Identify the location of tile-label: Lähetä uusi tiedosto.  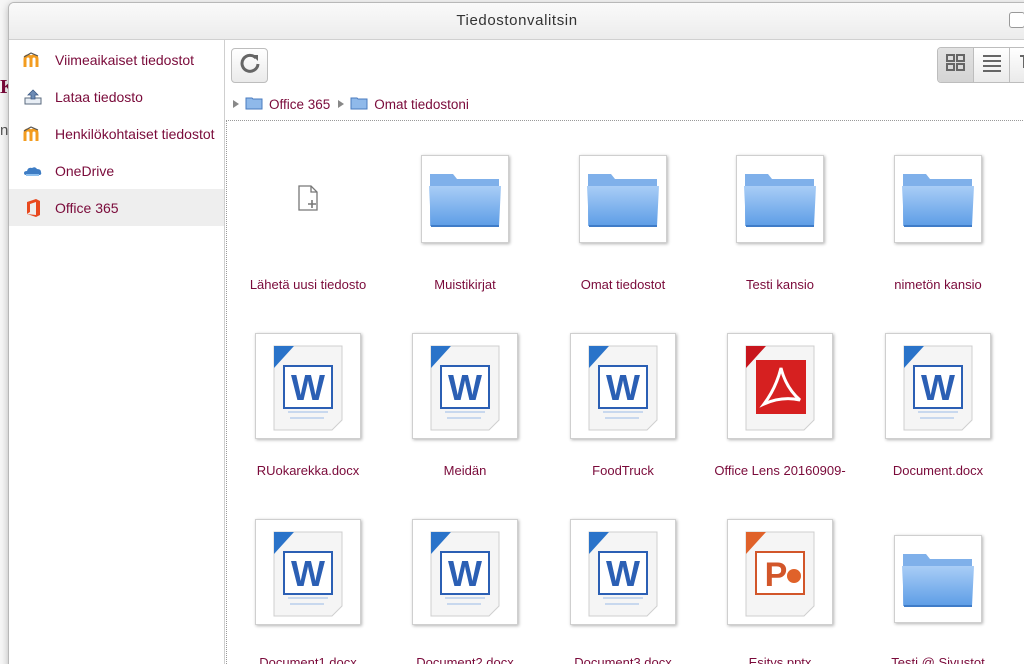
(308, 284).